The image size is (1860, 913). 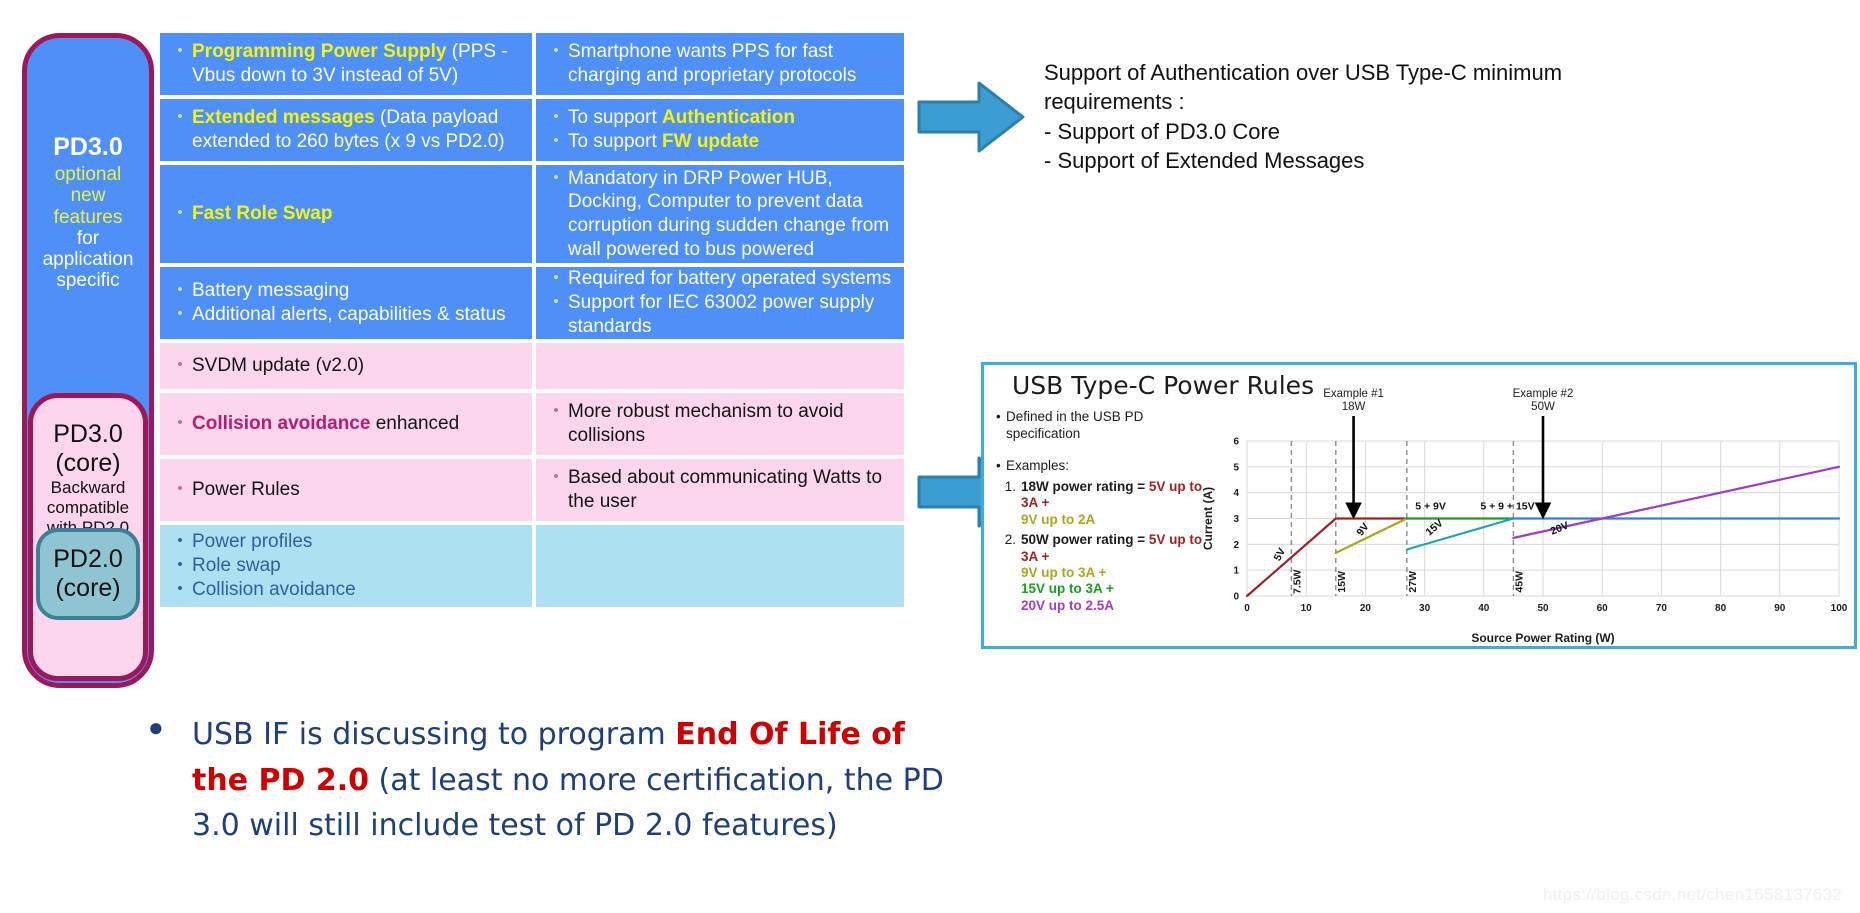 What do you see at coordinates (1413, 582) in the screenshot?
I see `threshold-label: 27W` at bounding box center [1413, 582].